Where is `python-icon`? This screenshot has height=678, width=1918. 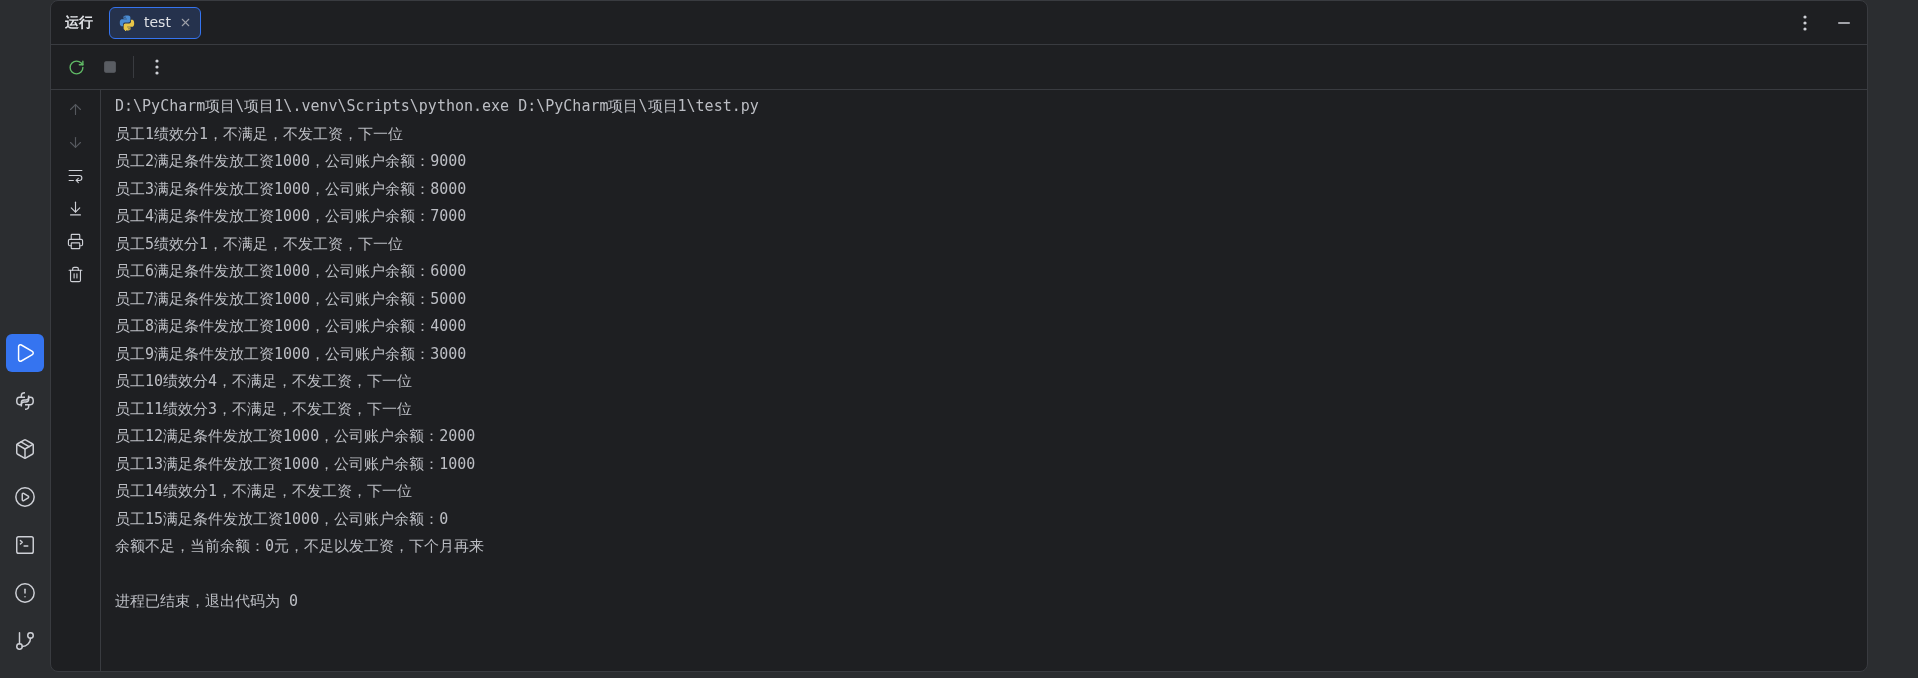 python-icon is located at coordinates (25, 401).